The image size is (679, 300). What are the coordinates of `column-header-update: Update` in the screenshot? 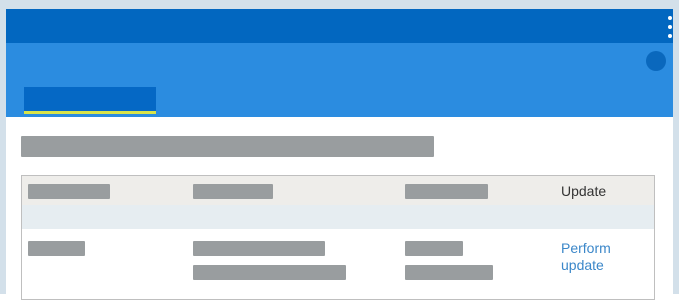 It's located at (584, 191).